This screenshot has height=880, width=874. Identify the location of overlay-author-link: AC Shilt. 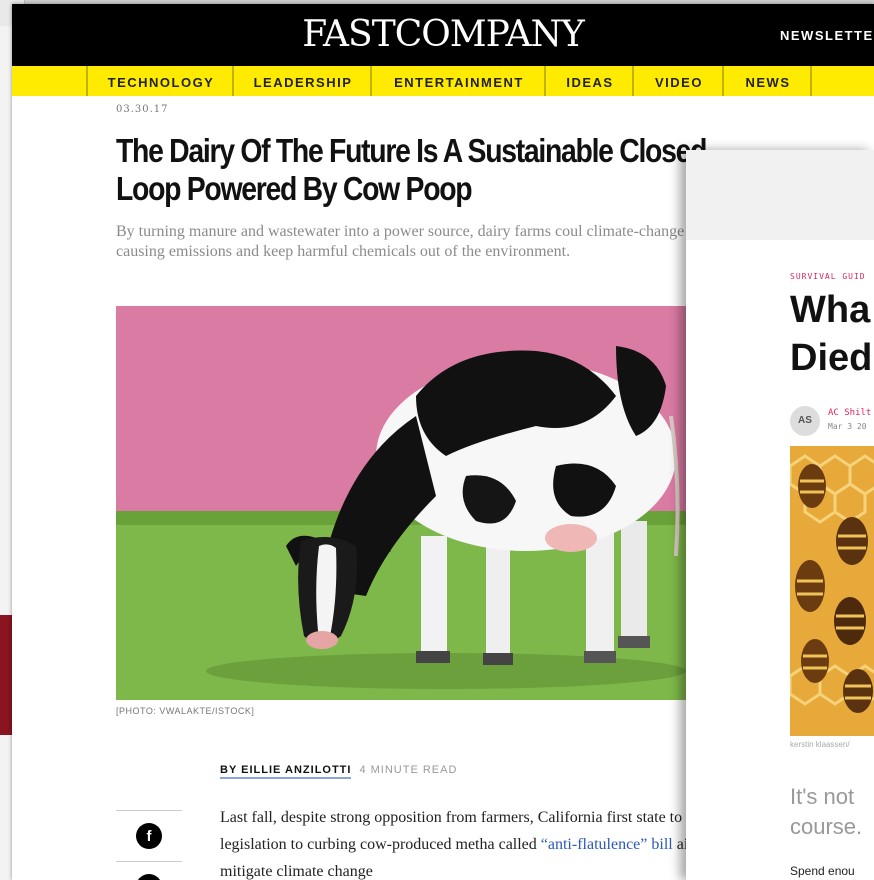
(849, 413).